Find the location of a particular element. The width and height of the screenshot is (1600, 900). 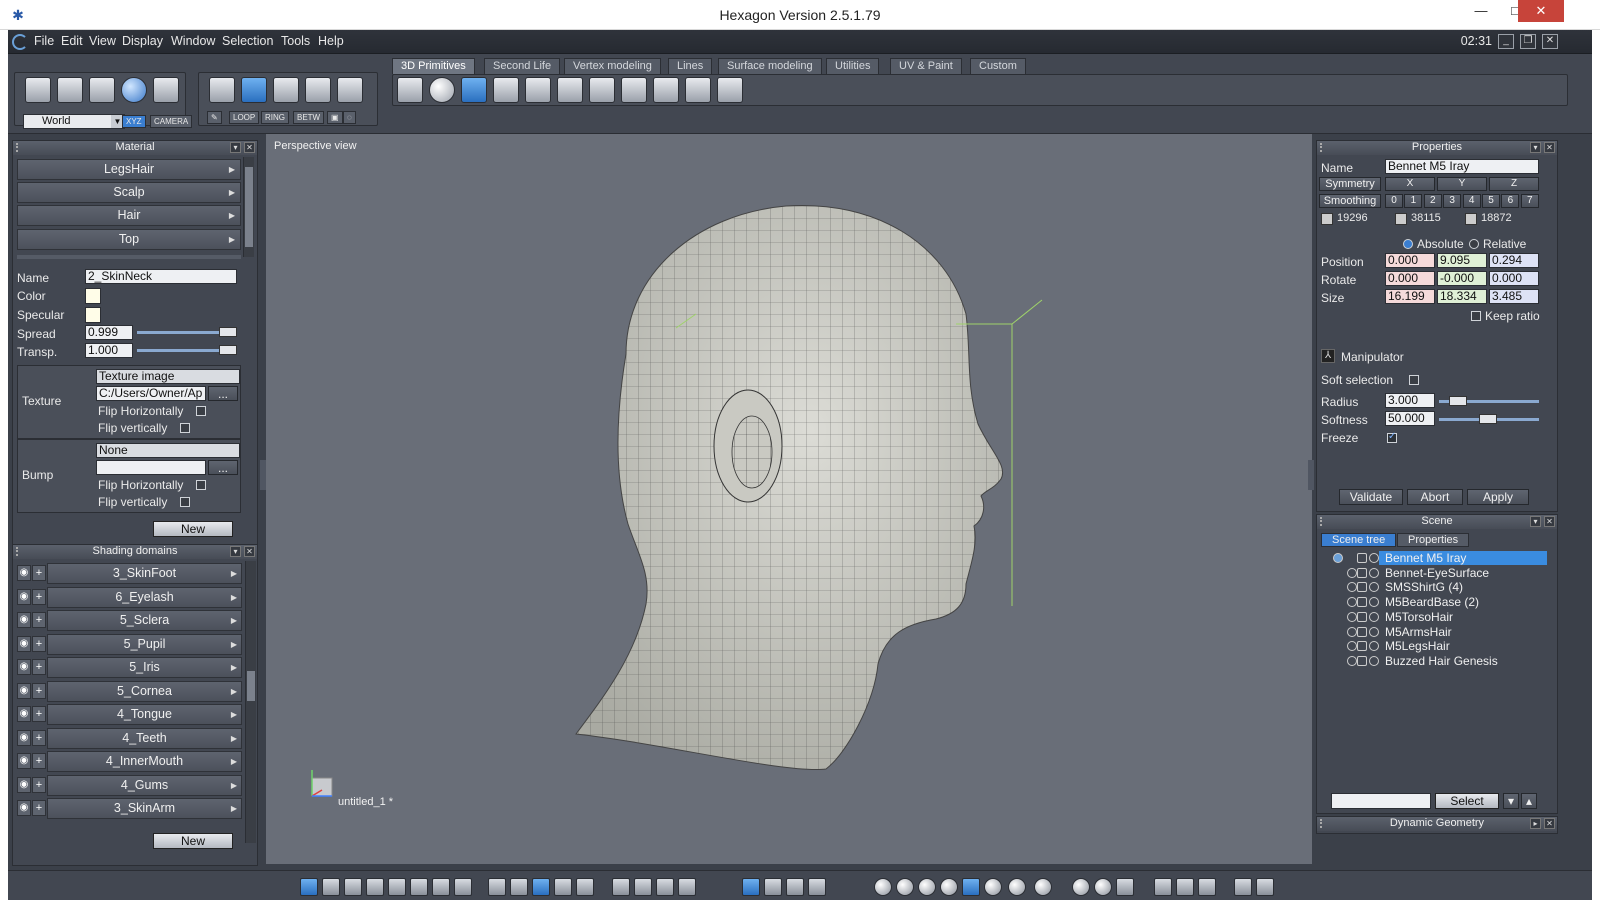

menu-selection: Selection is located at coordinates (247, 41).